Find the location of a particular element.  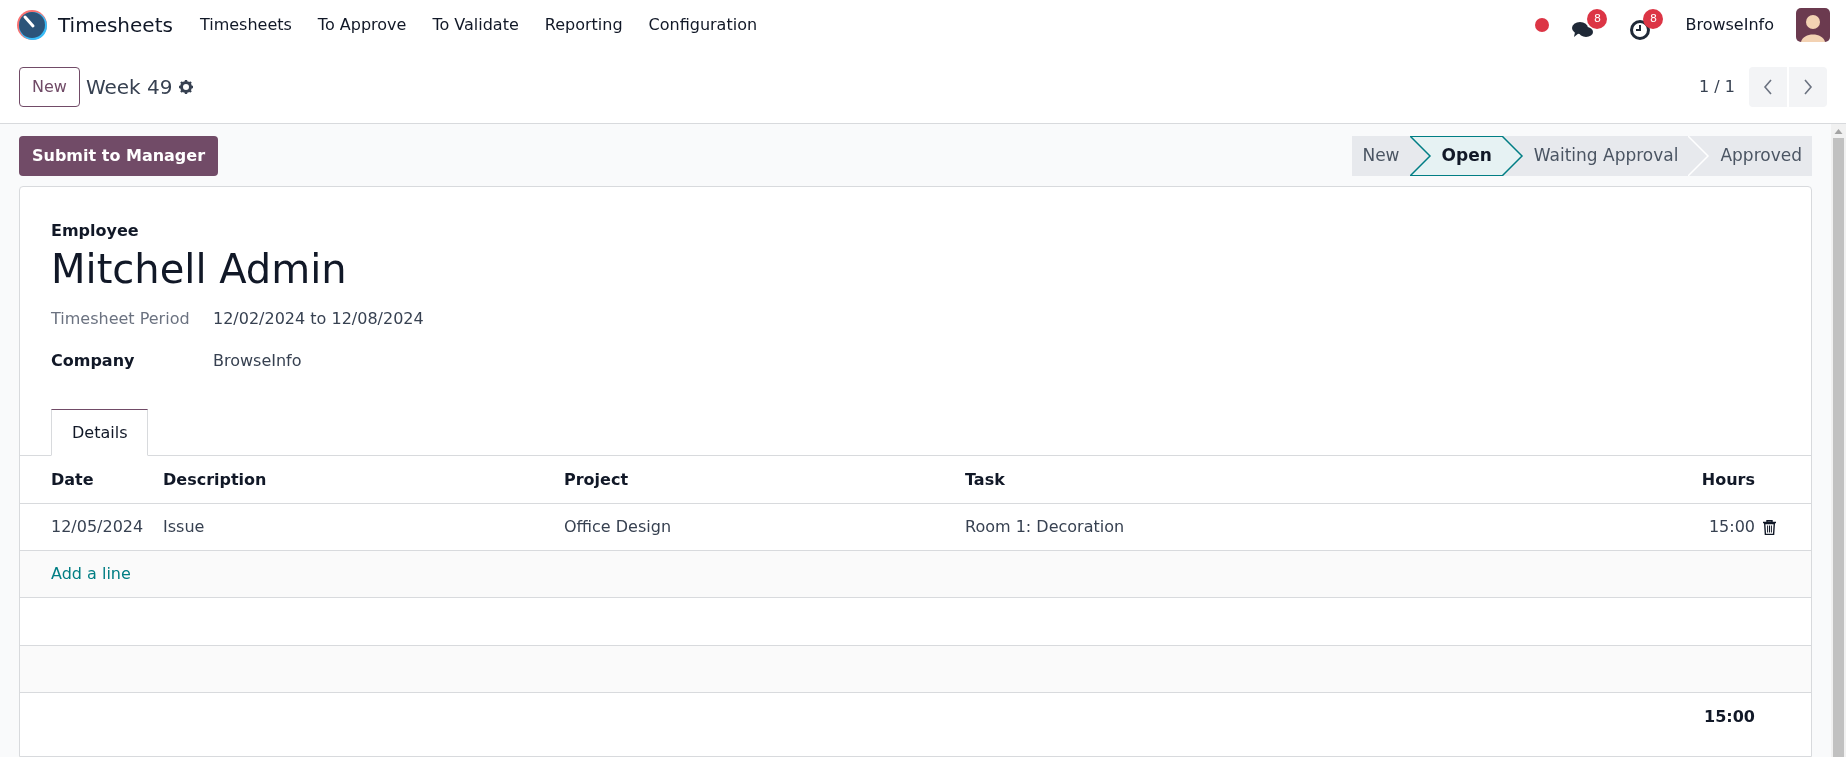

app-name: Timesheets is located at coordinates (115, 25).